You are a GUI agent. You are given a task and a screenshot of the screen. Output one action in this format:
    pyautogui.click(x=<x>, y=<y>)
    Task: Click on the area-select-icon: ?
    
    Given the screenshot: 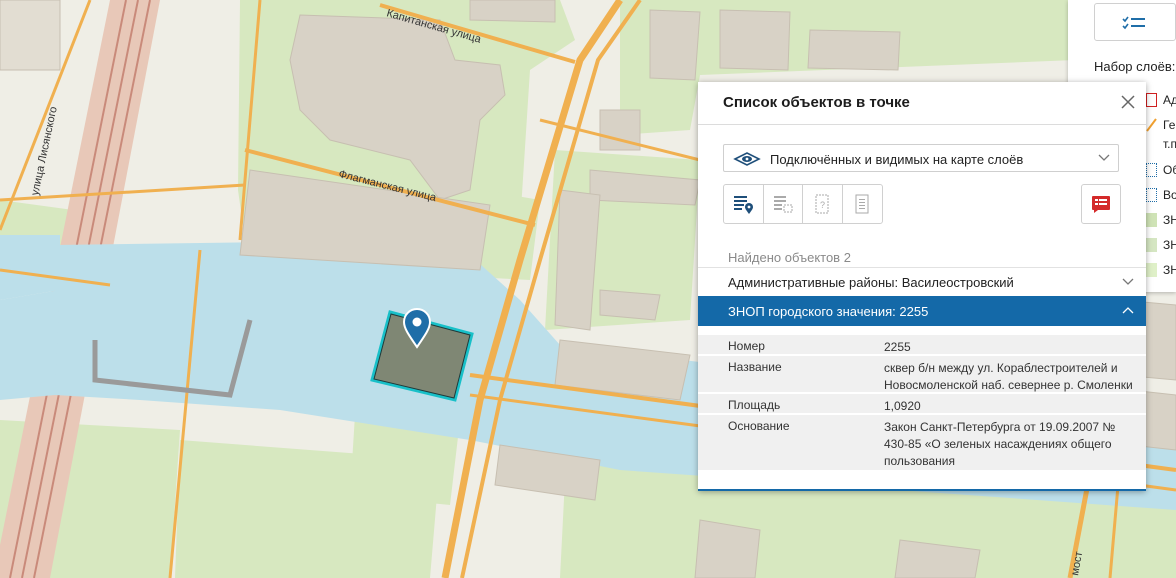 What is the action you would take?
    pyautogui.click(x=822, y=204)
    